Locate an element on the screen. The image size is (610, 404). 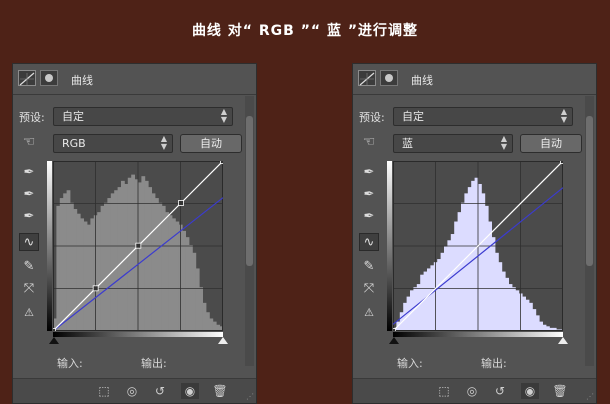
channel-value: 蓝 is located at coordinates (407, 143).